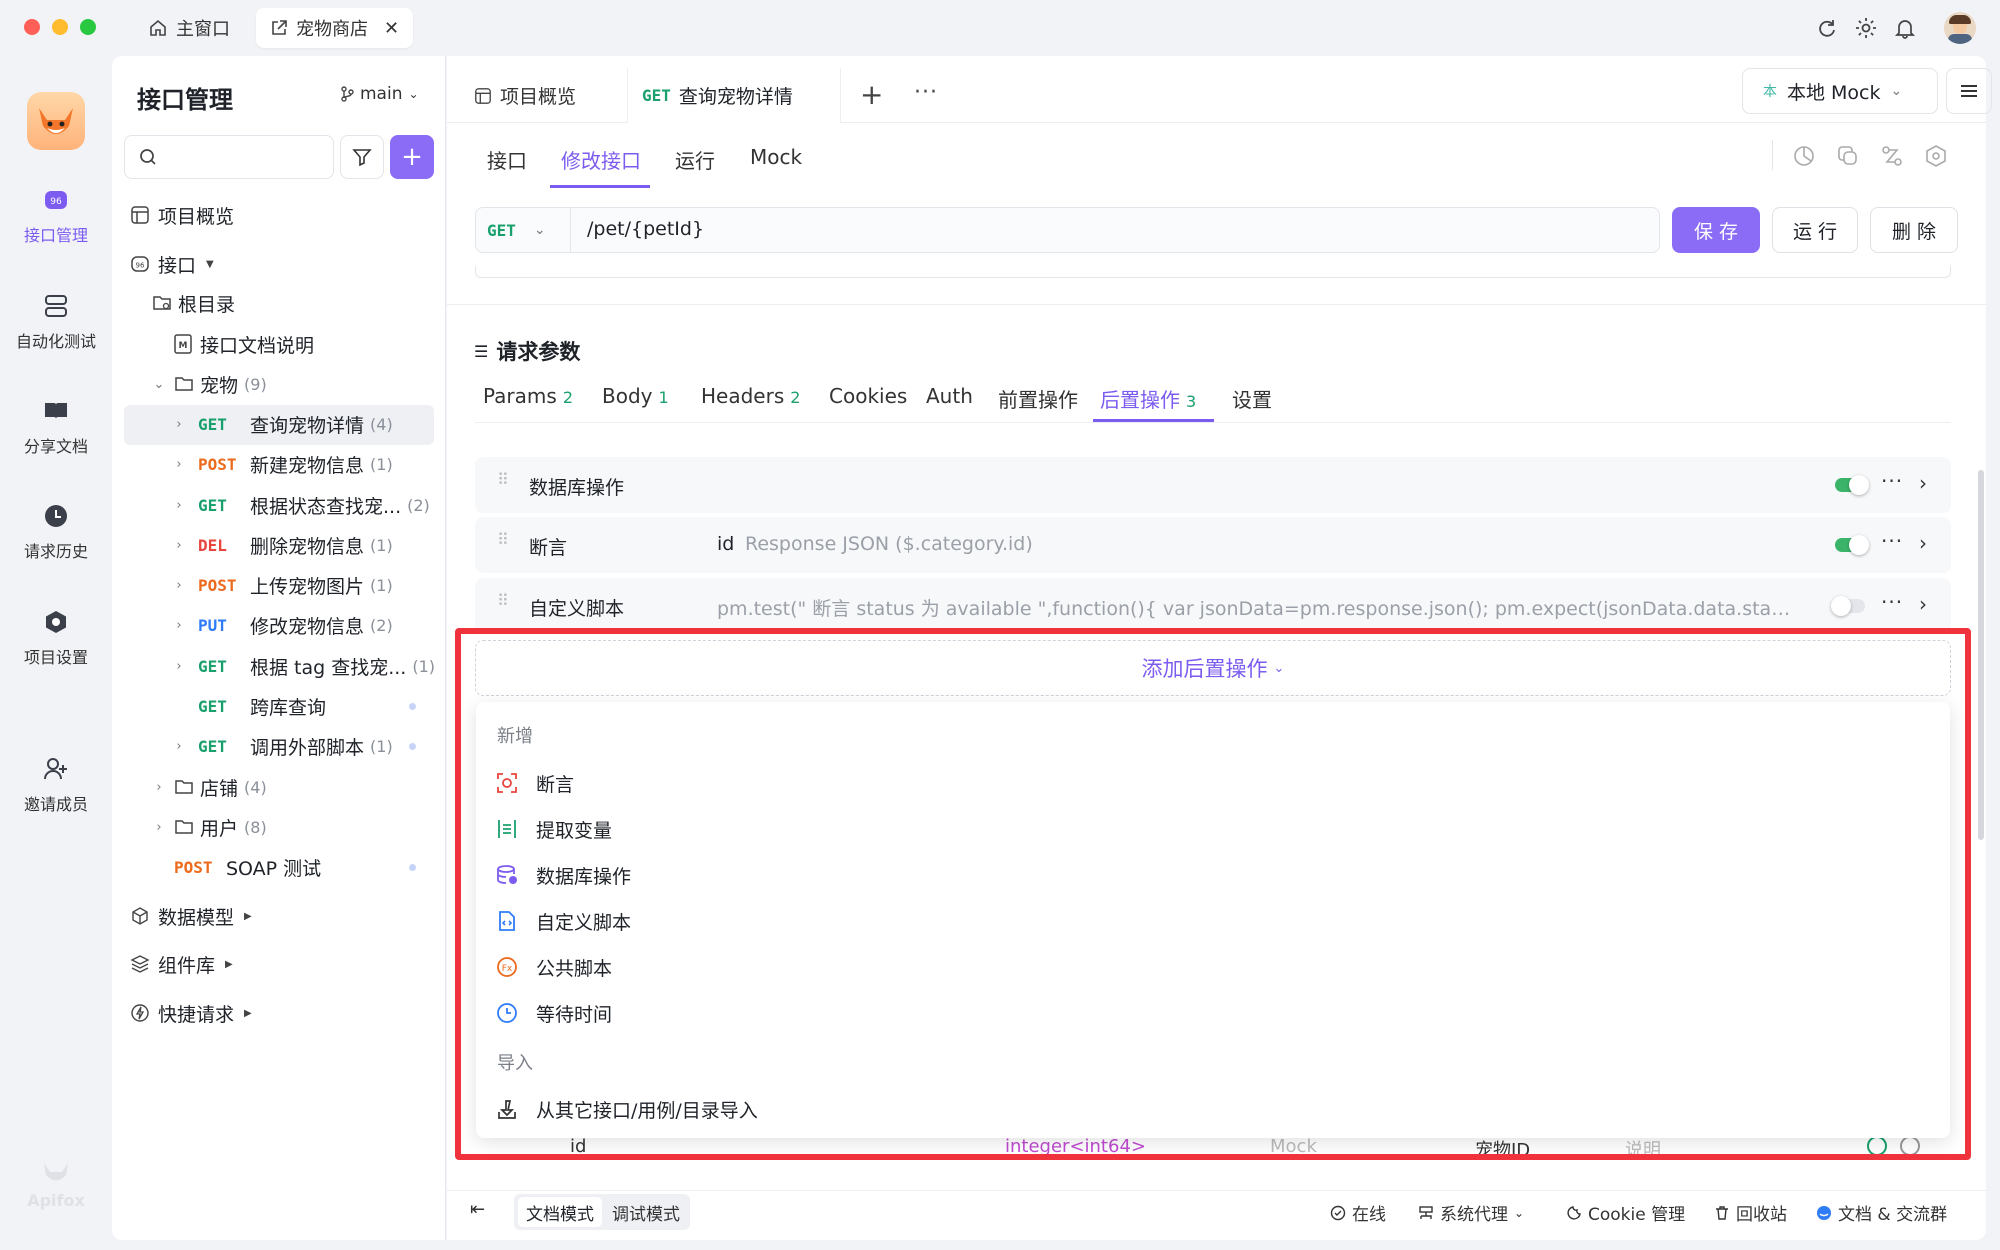 This screenshot has width=2000, height=1250. What do you see at coordinates (1716, 230) in the screenshot?
I see `save-button: 保 存` at bounding box center [1716, 230].